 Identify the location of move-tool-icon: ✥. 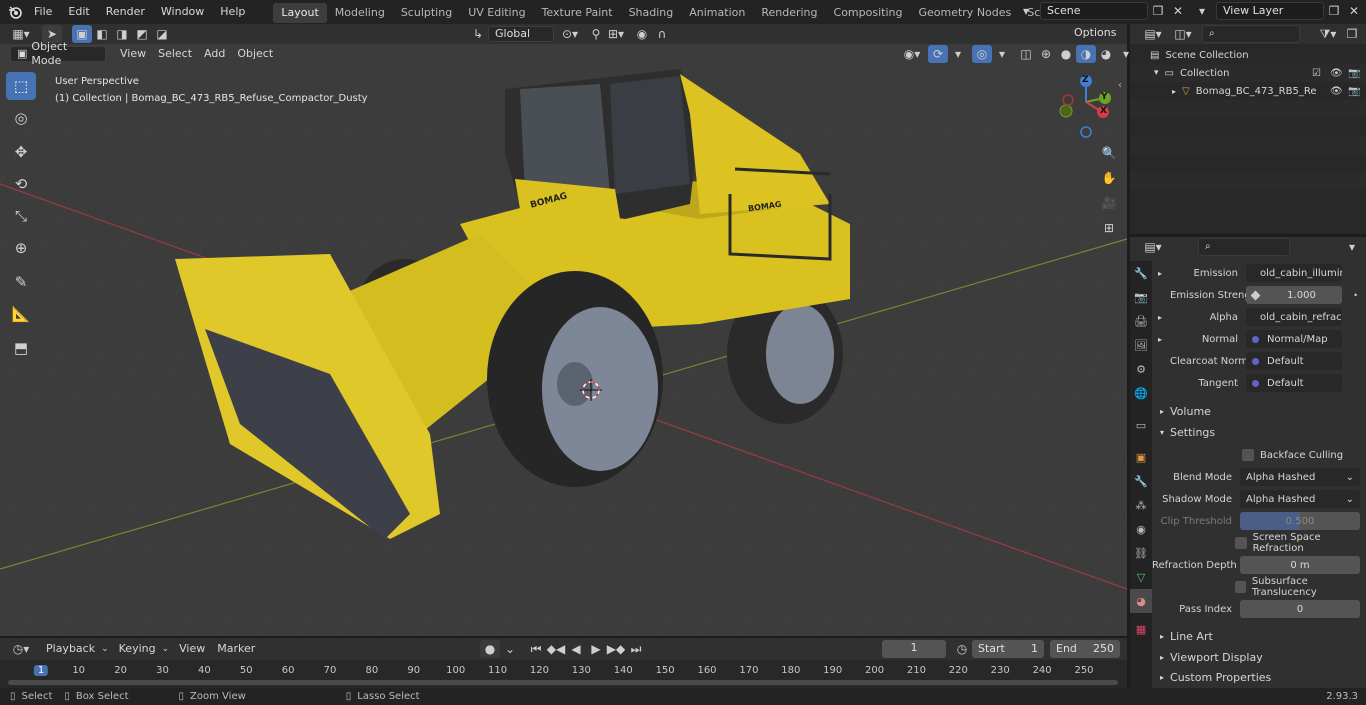
(21, 152).